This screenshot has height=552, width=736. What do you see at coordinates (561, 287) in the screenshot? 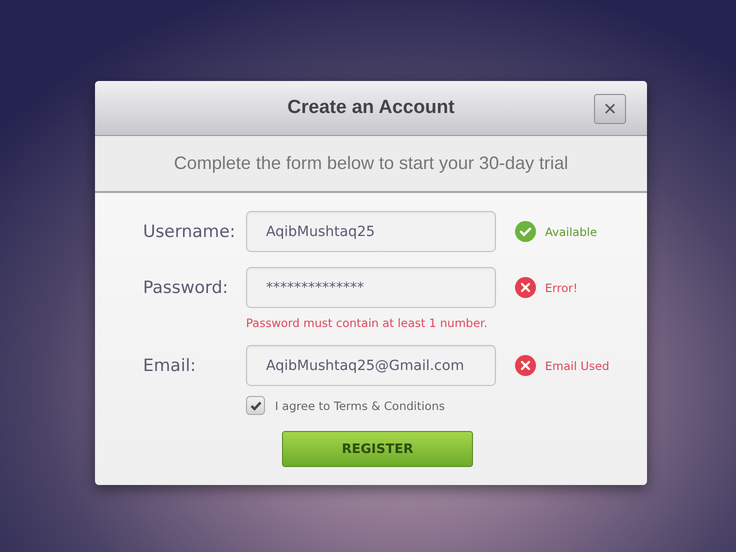
I see `status-text: Error!` at bounding box center [561, 287].